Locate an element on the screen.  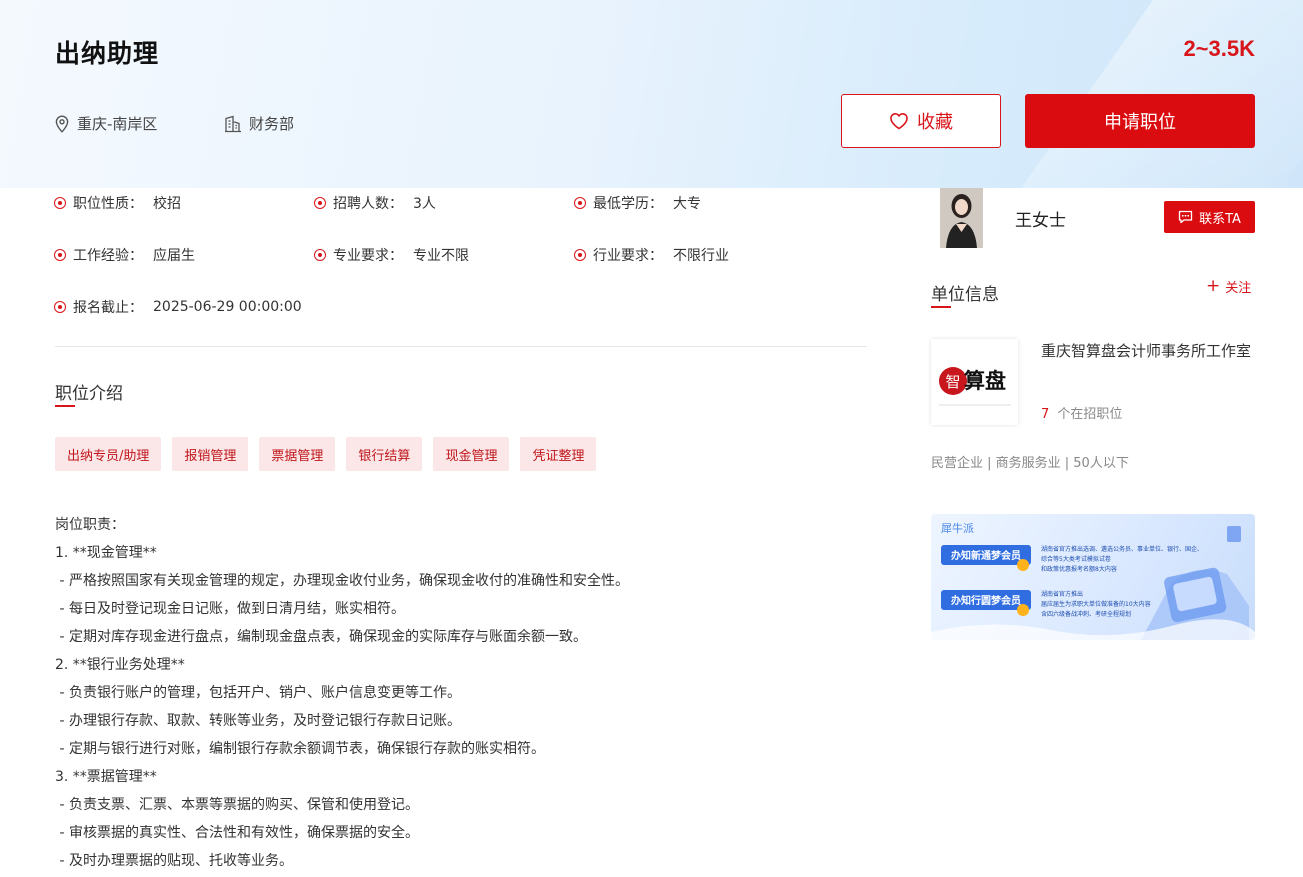
attribute-label: 专业要求： is located at coordinates (368, 256).